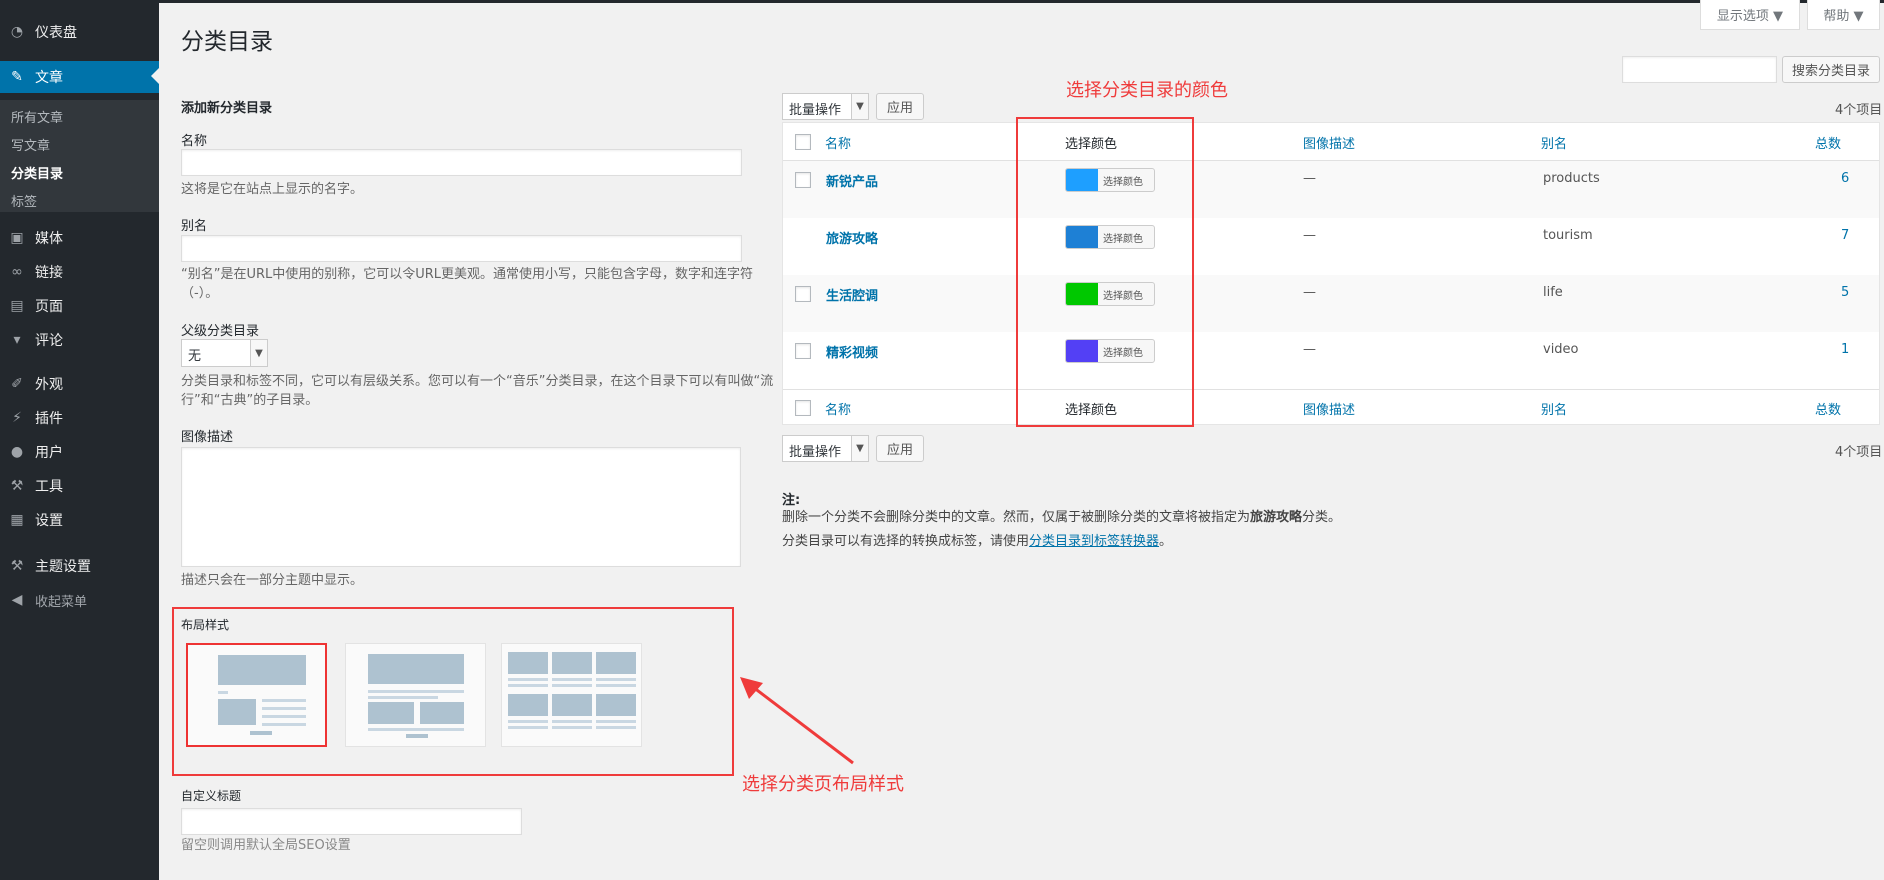  Describe the element at coordinates (17, 340) in the screenshot. I see `comment-icon: ▾` at that location.